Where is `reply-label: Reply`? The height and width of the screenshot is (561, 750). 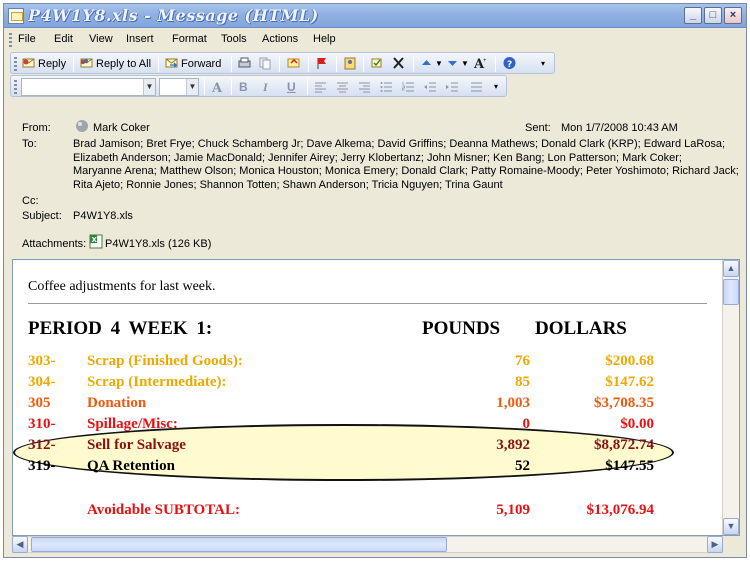 reply-label: Reply is located at coordinates (52, 64).